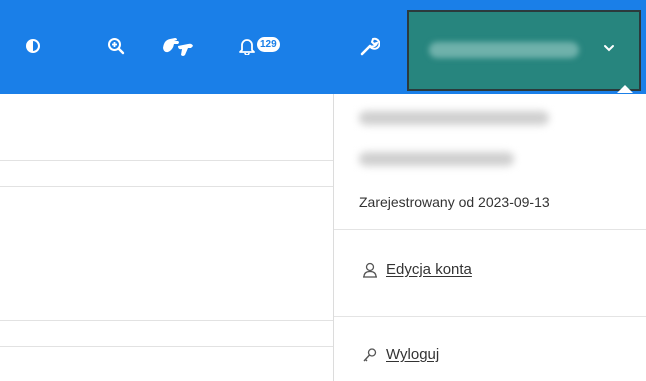  I want to click on registration-date: Zarejestrowany od 2023-09-13, so click(454, 202).